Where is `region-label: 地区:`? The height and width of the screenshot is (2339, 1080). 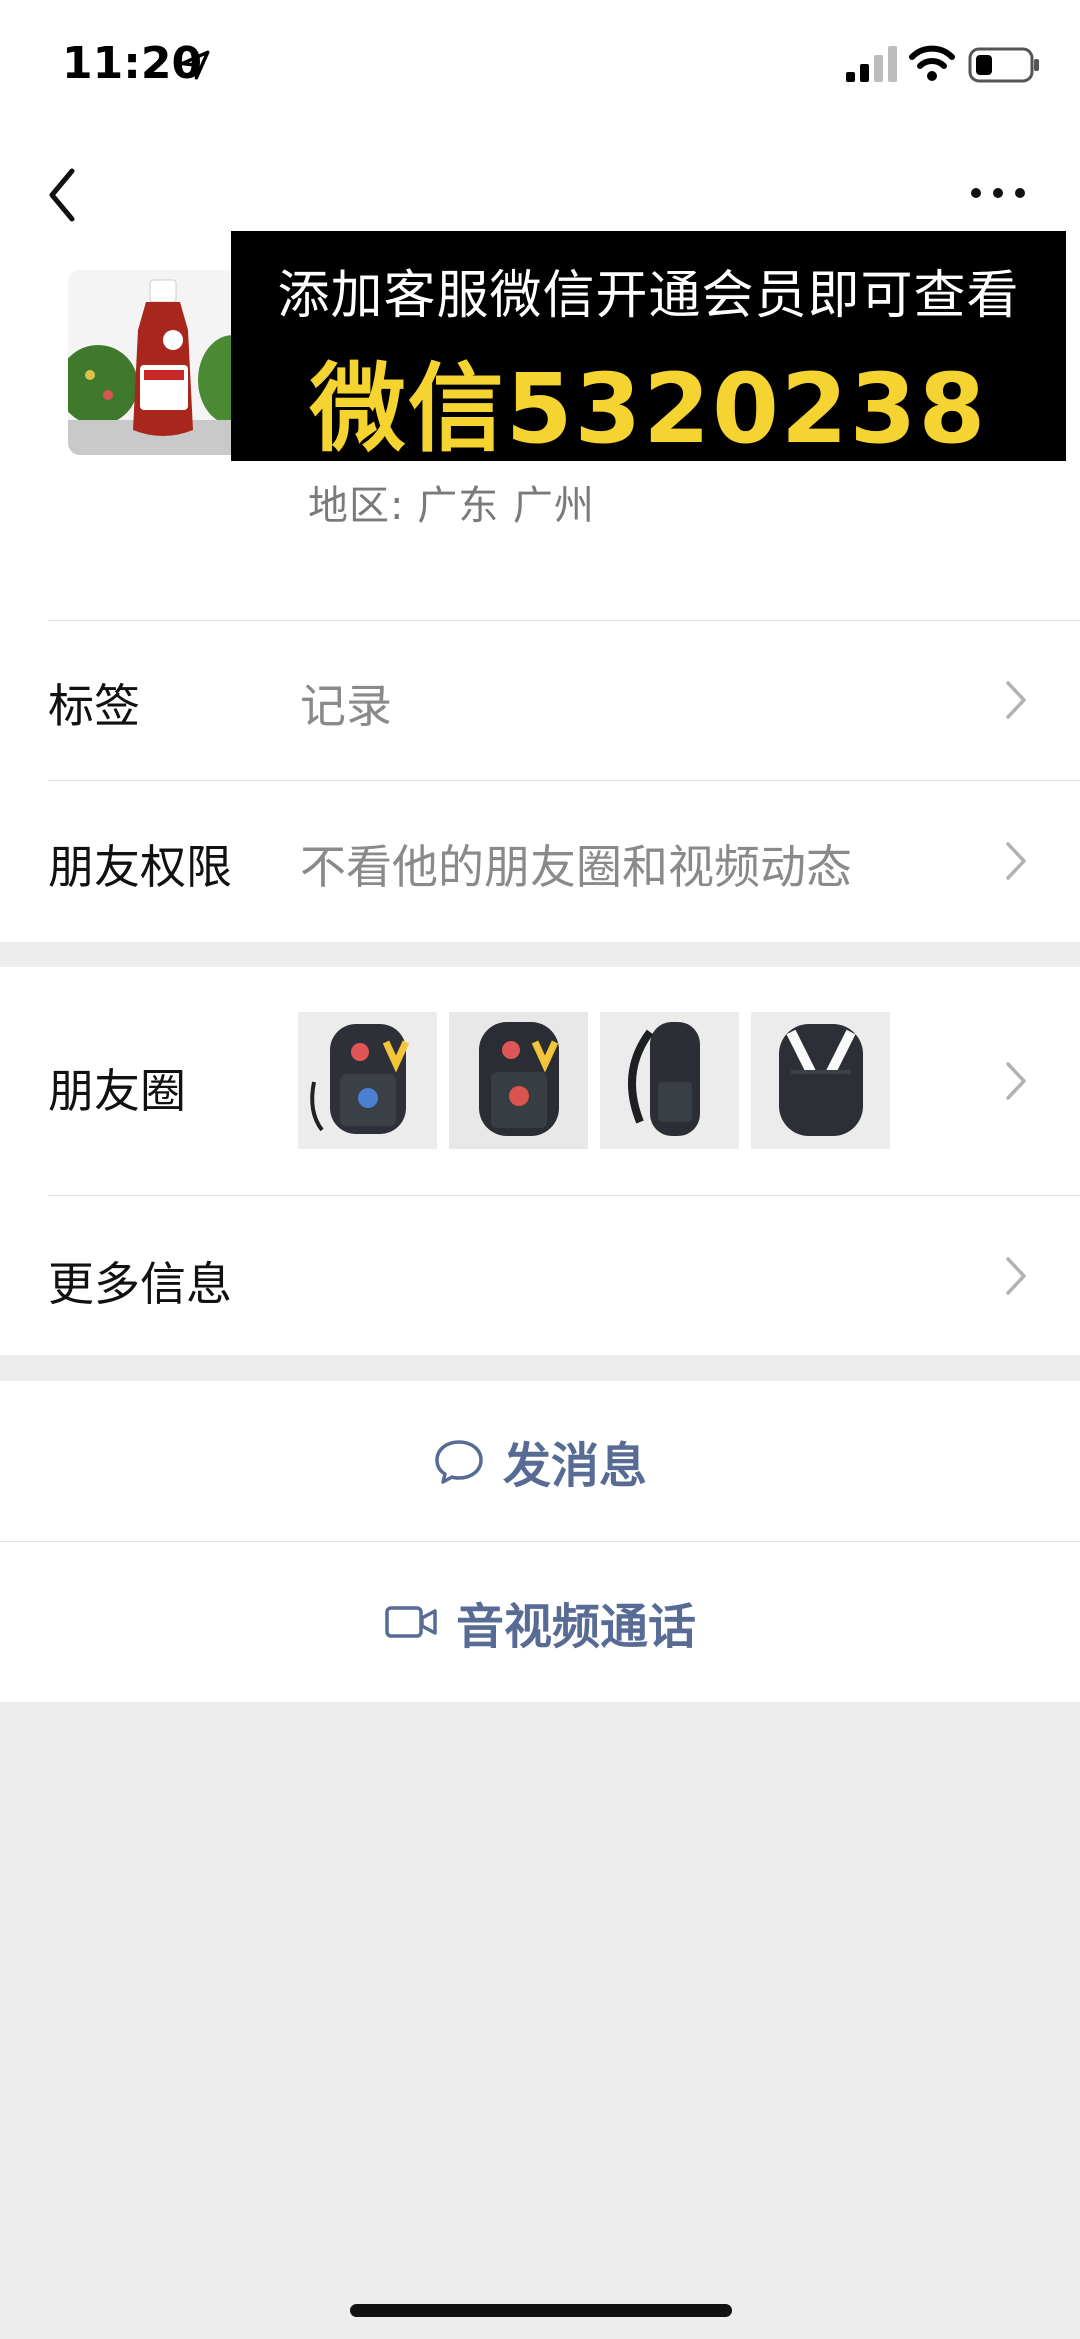
region-label: 地区: is located at coordinates (356, 506).